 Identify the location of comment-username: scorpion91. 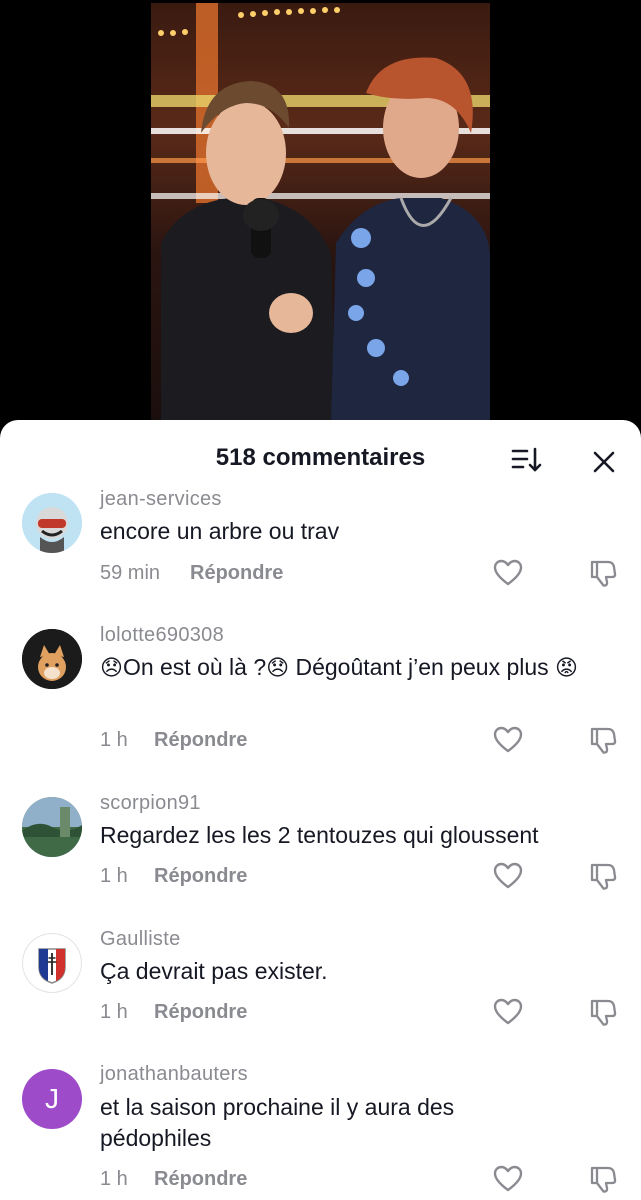
(150, 803).